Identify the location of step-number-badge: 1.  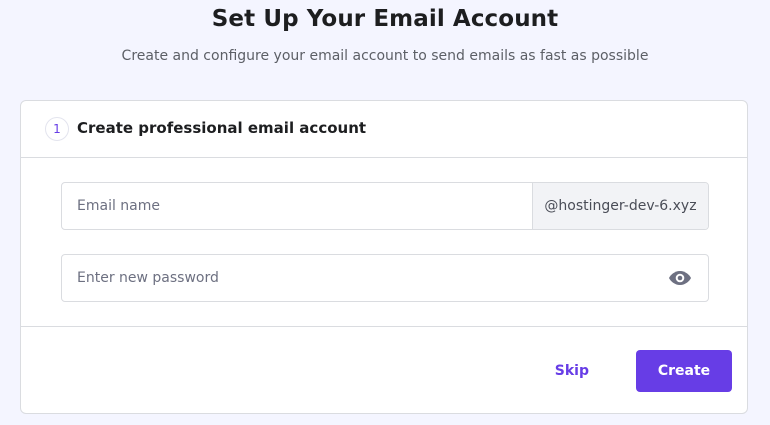
(57, 129).